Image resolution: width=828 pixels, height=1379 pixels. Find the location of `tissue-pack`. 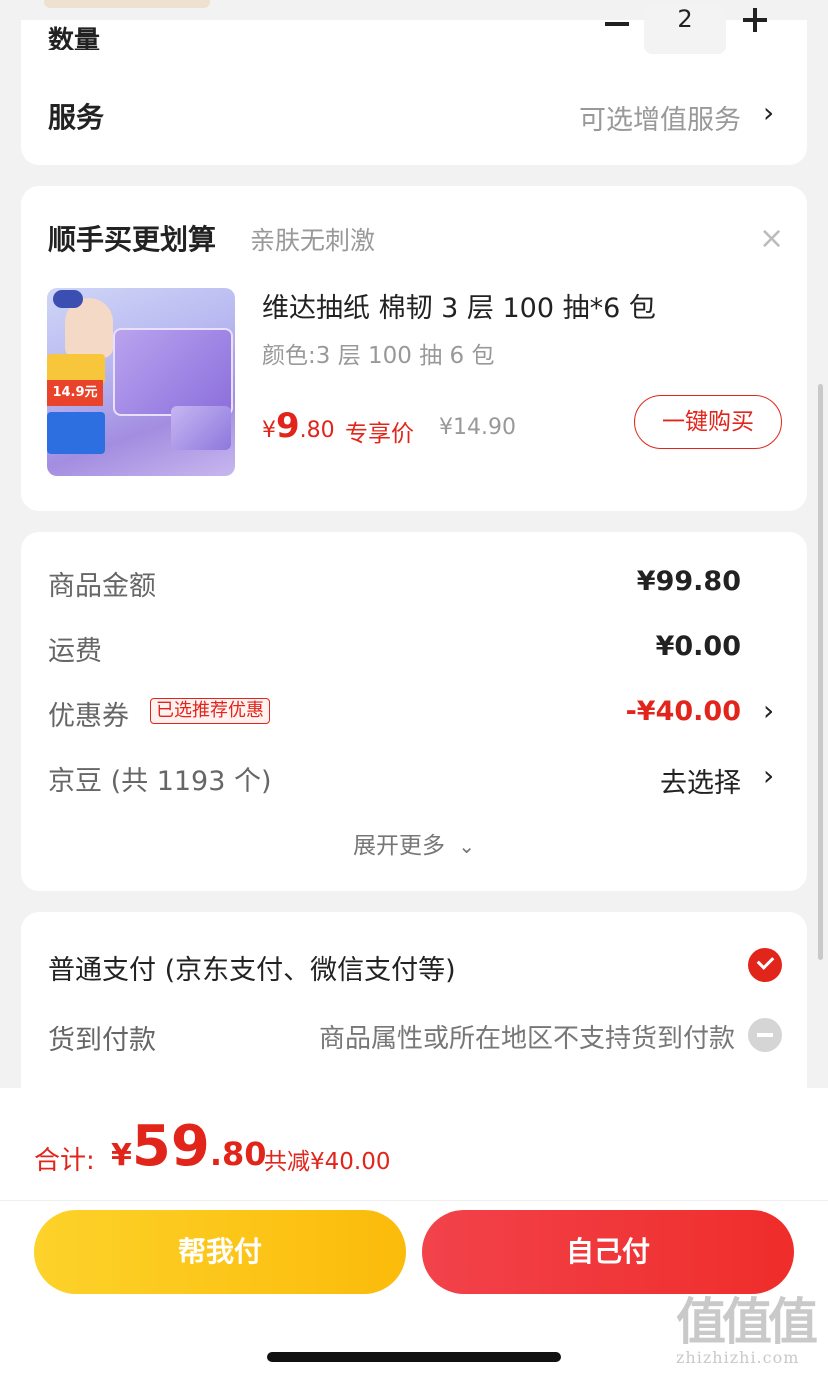

tissue-pack is located at coordinates (173, 372).